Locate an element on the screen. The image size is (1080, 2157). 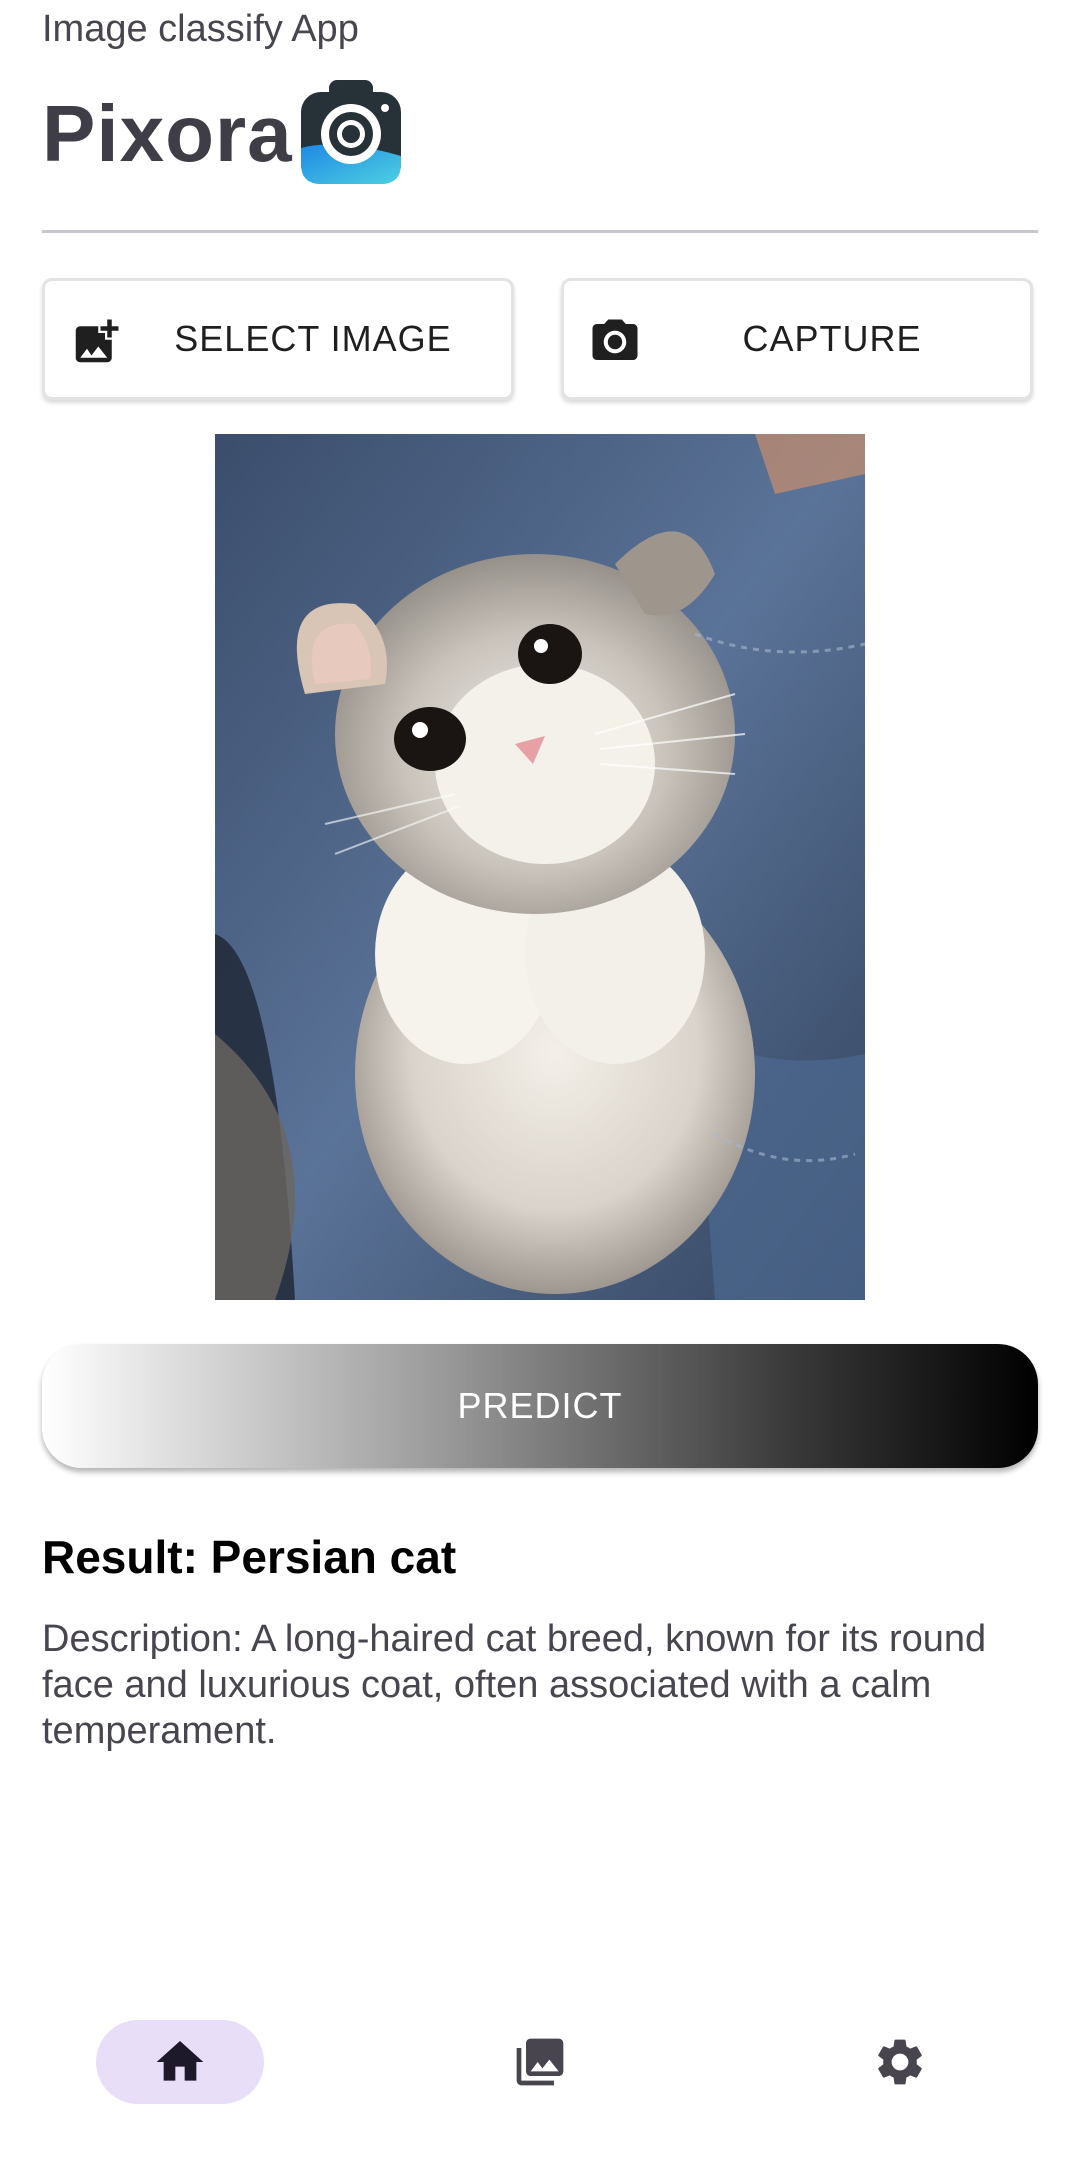
nav-settings is located at coordinates (900, 2062).